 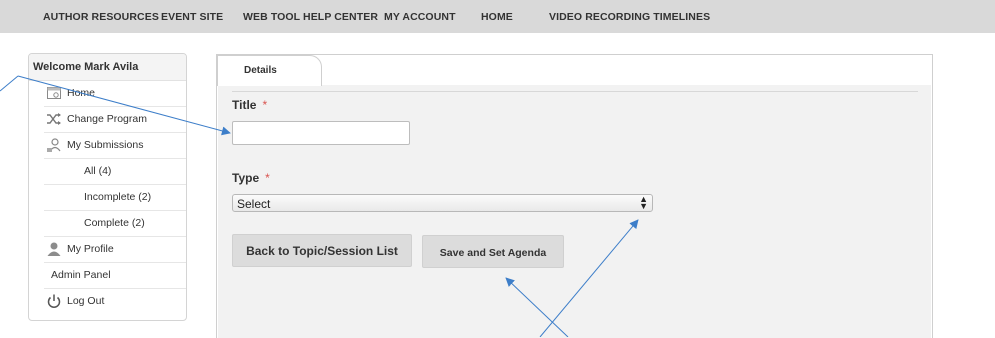 I want to click on sidebar-item-label: Log Out, so click(x=86, y=301).